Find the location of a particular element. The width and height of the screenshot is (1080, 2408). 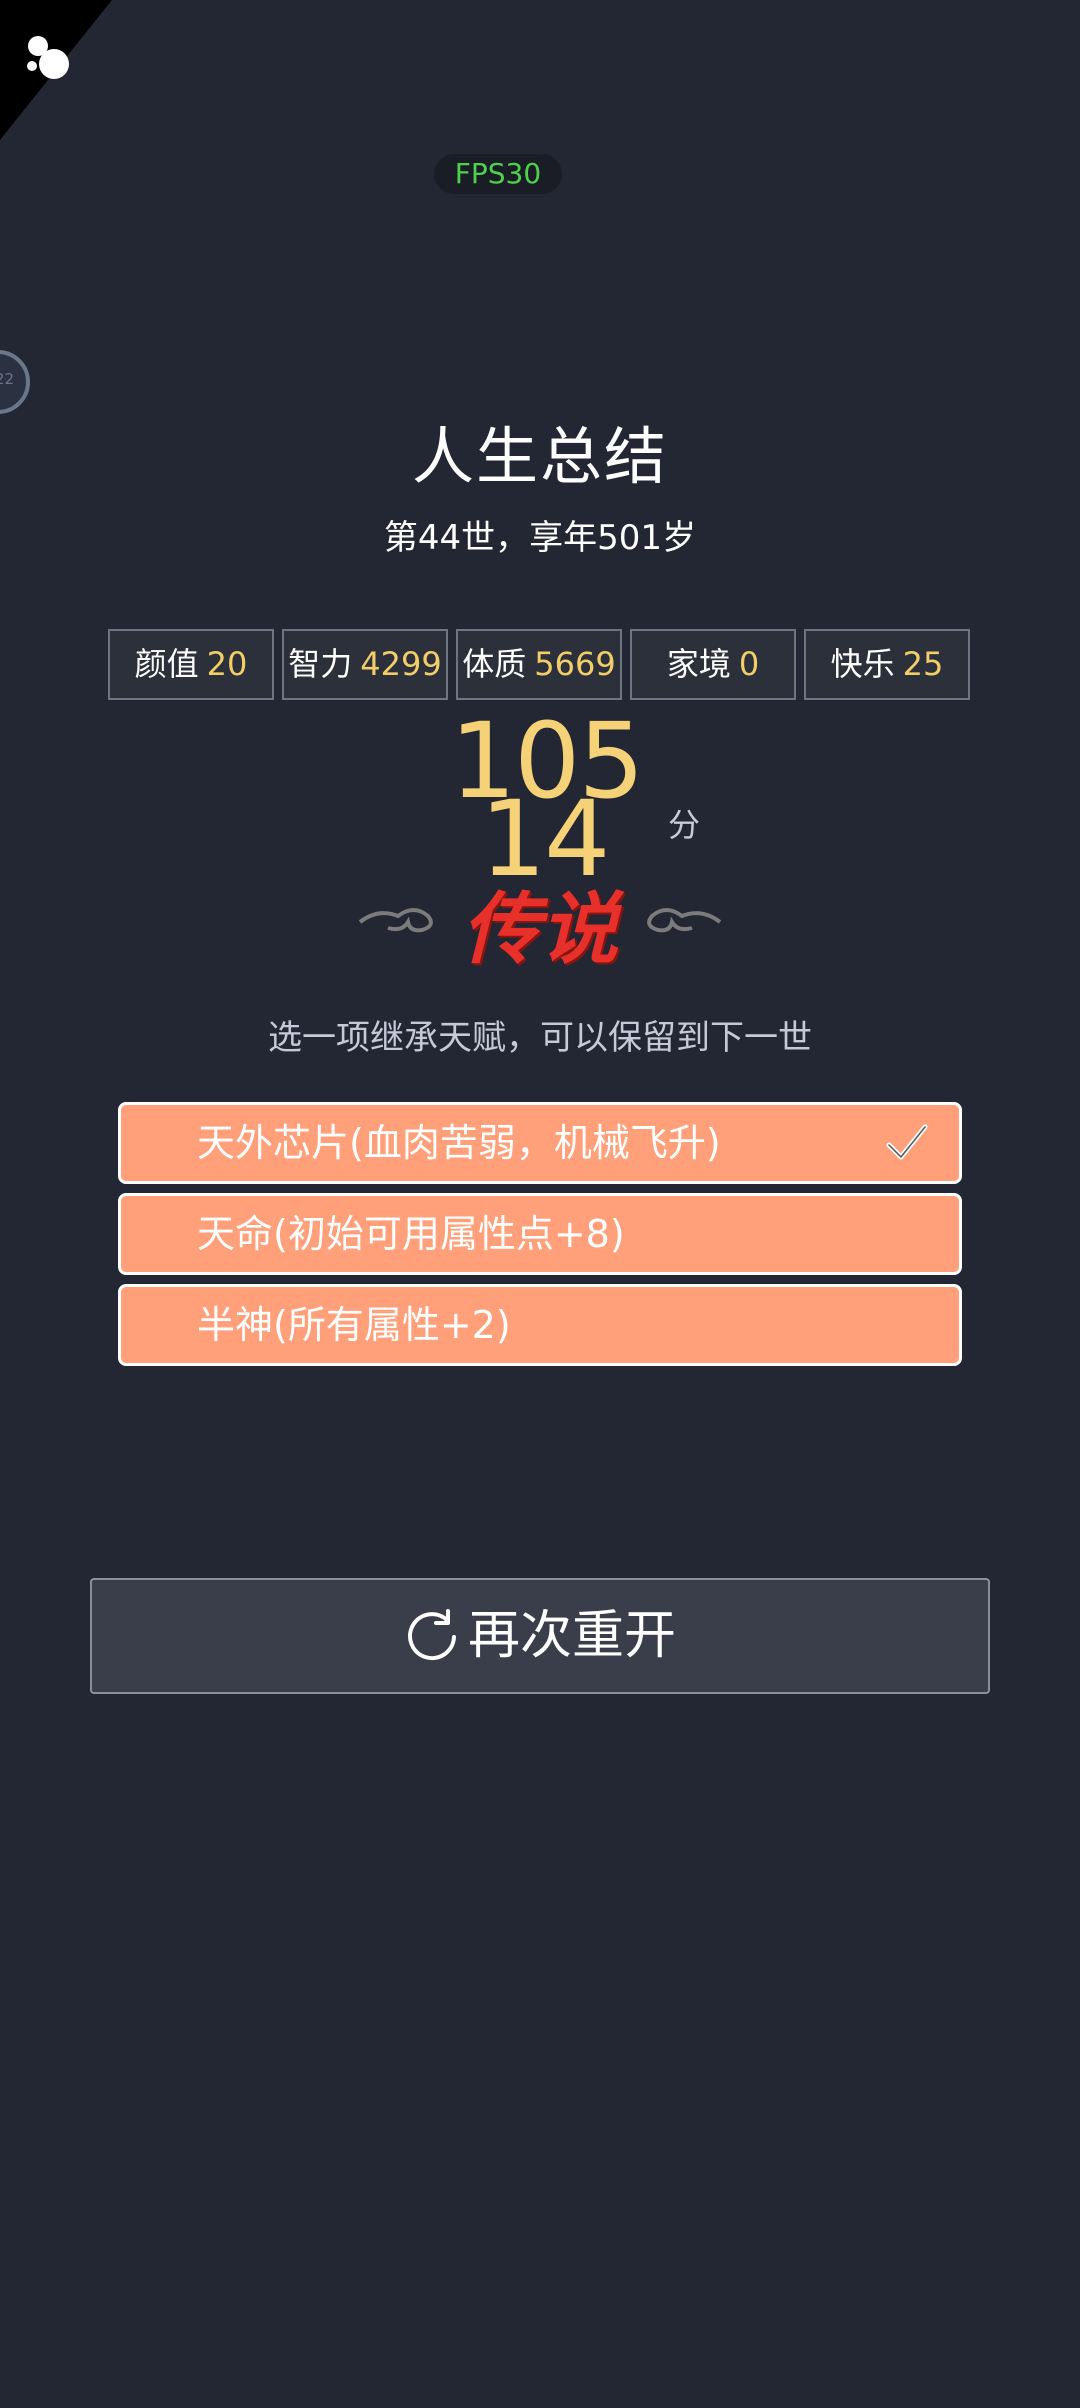

stat-label: 快乐 is located at coordinates (862, 664).